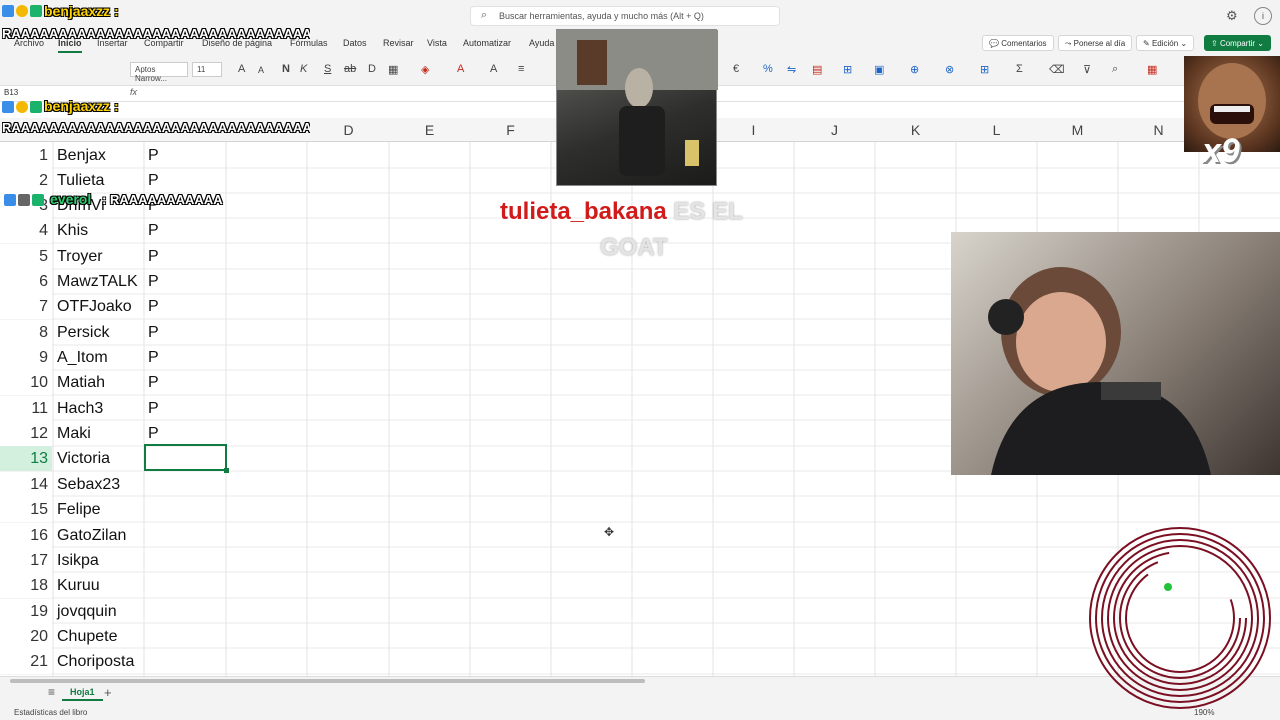 The image size is (1280, 720). Describe the element at coordinates (186, 458) in the screenshot. I see `active-cell-b13` at that location.